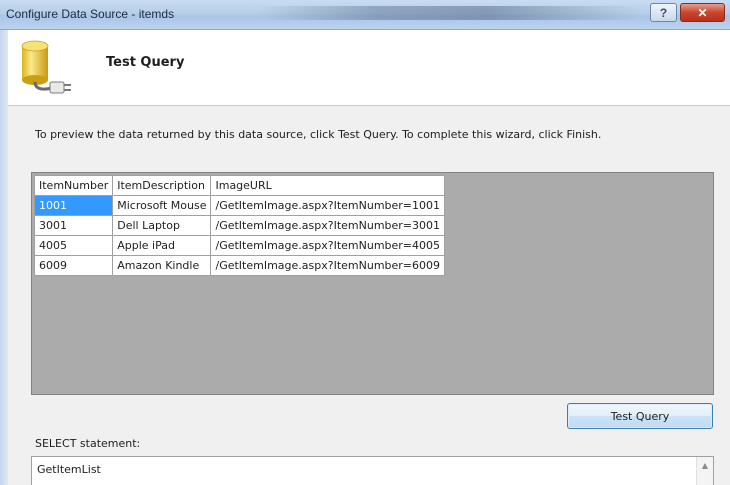 Image resolution: width=730 pixels, height=485 pixels. I want to click on table-cell: 4005, so click(73, 245).